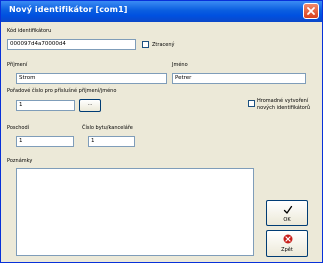 The width and height of the screenshot is (323, 263). What do you see at coordinates (145, 44) in the screenshot?
I see `lost-checkbox` at bounding box center [145, 44].